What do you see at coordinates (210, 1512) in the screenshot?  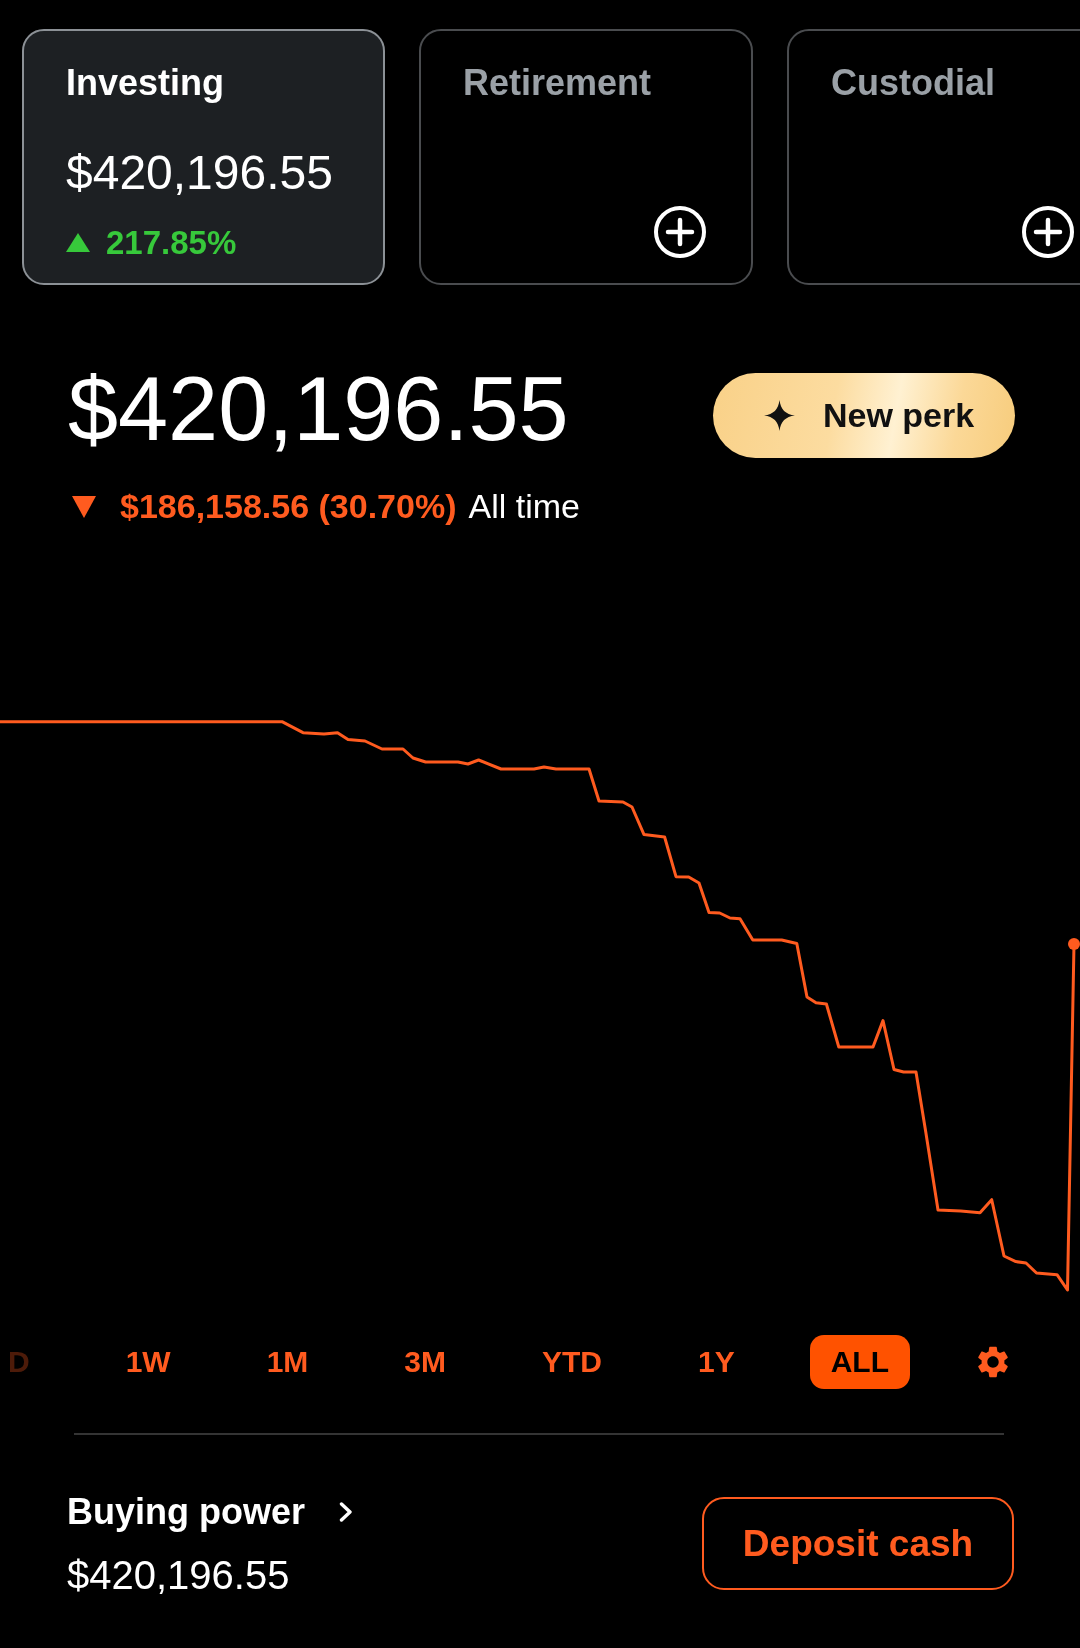 I see `buying-power-link: Buying power` at bounding box center [210, 1512].